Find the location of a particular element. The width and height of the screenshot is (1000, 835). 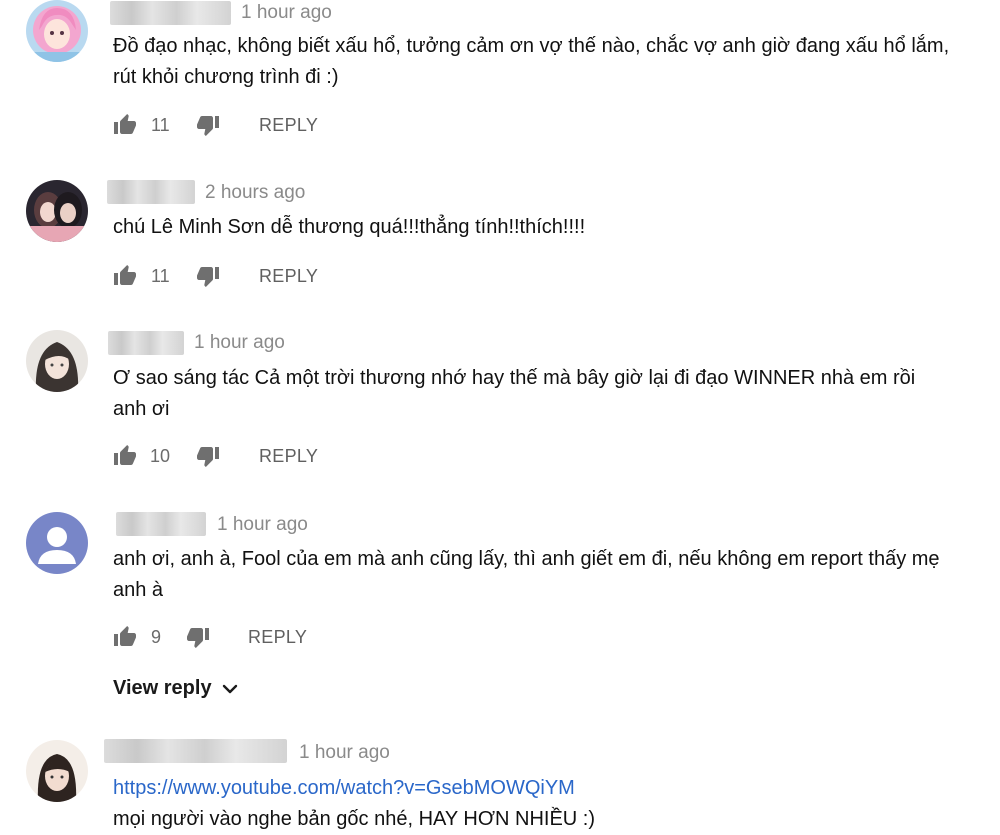

comment-timestamp: 2 hours ago is located at coordinates (255, 193).